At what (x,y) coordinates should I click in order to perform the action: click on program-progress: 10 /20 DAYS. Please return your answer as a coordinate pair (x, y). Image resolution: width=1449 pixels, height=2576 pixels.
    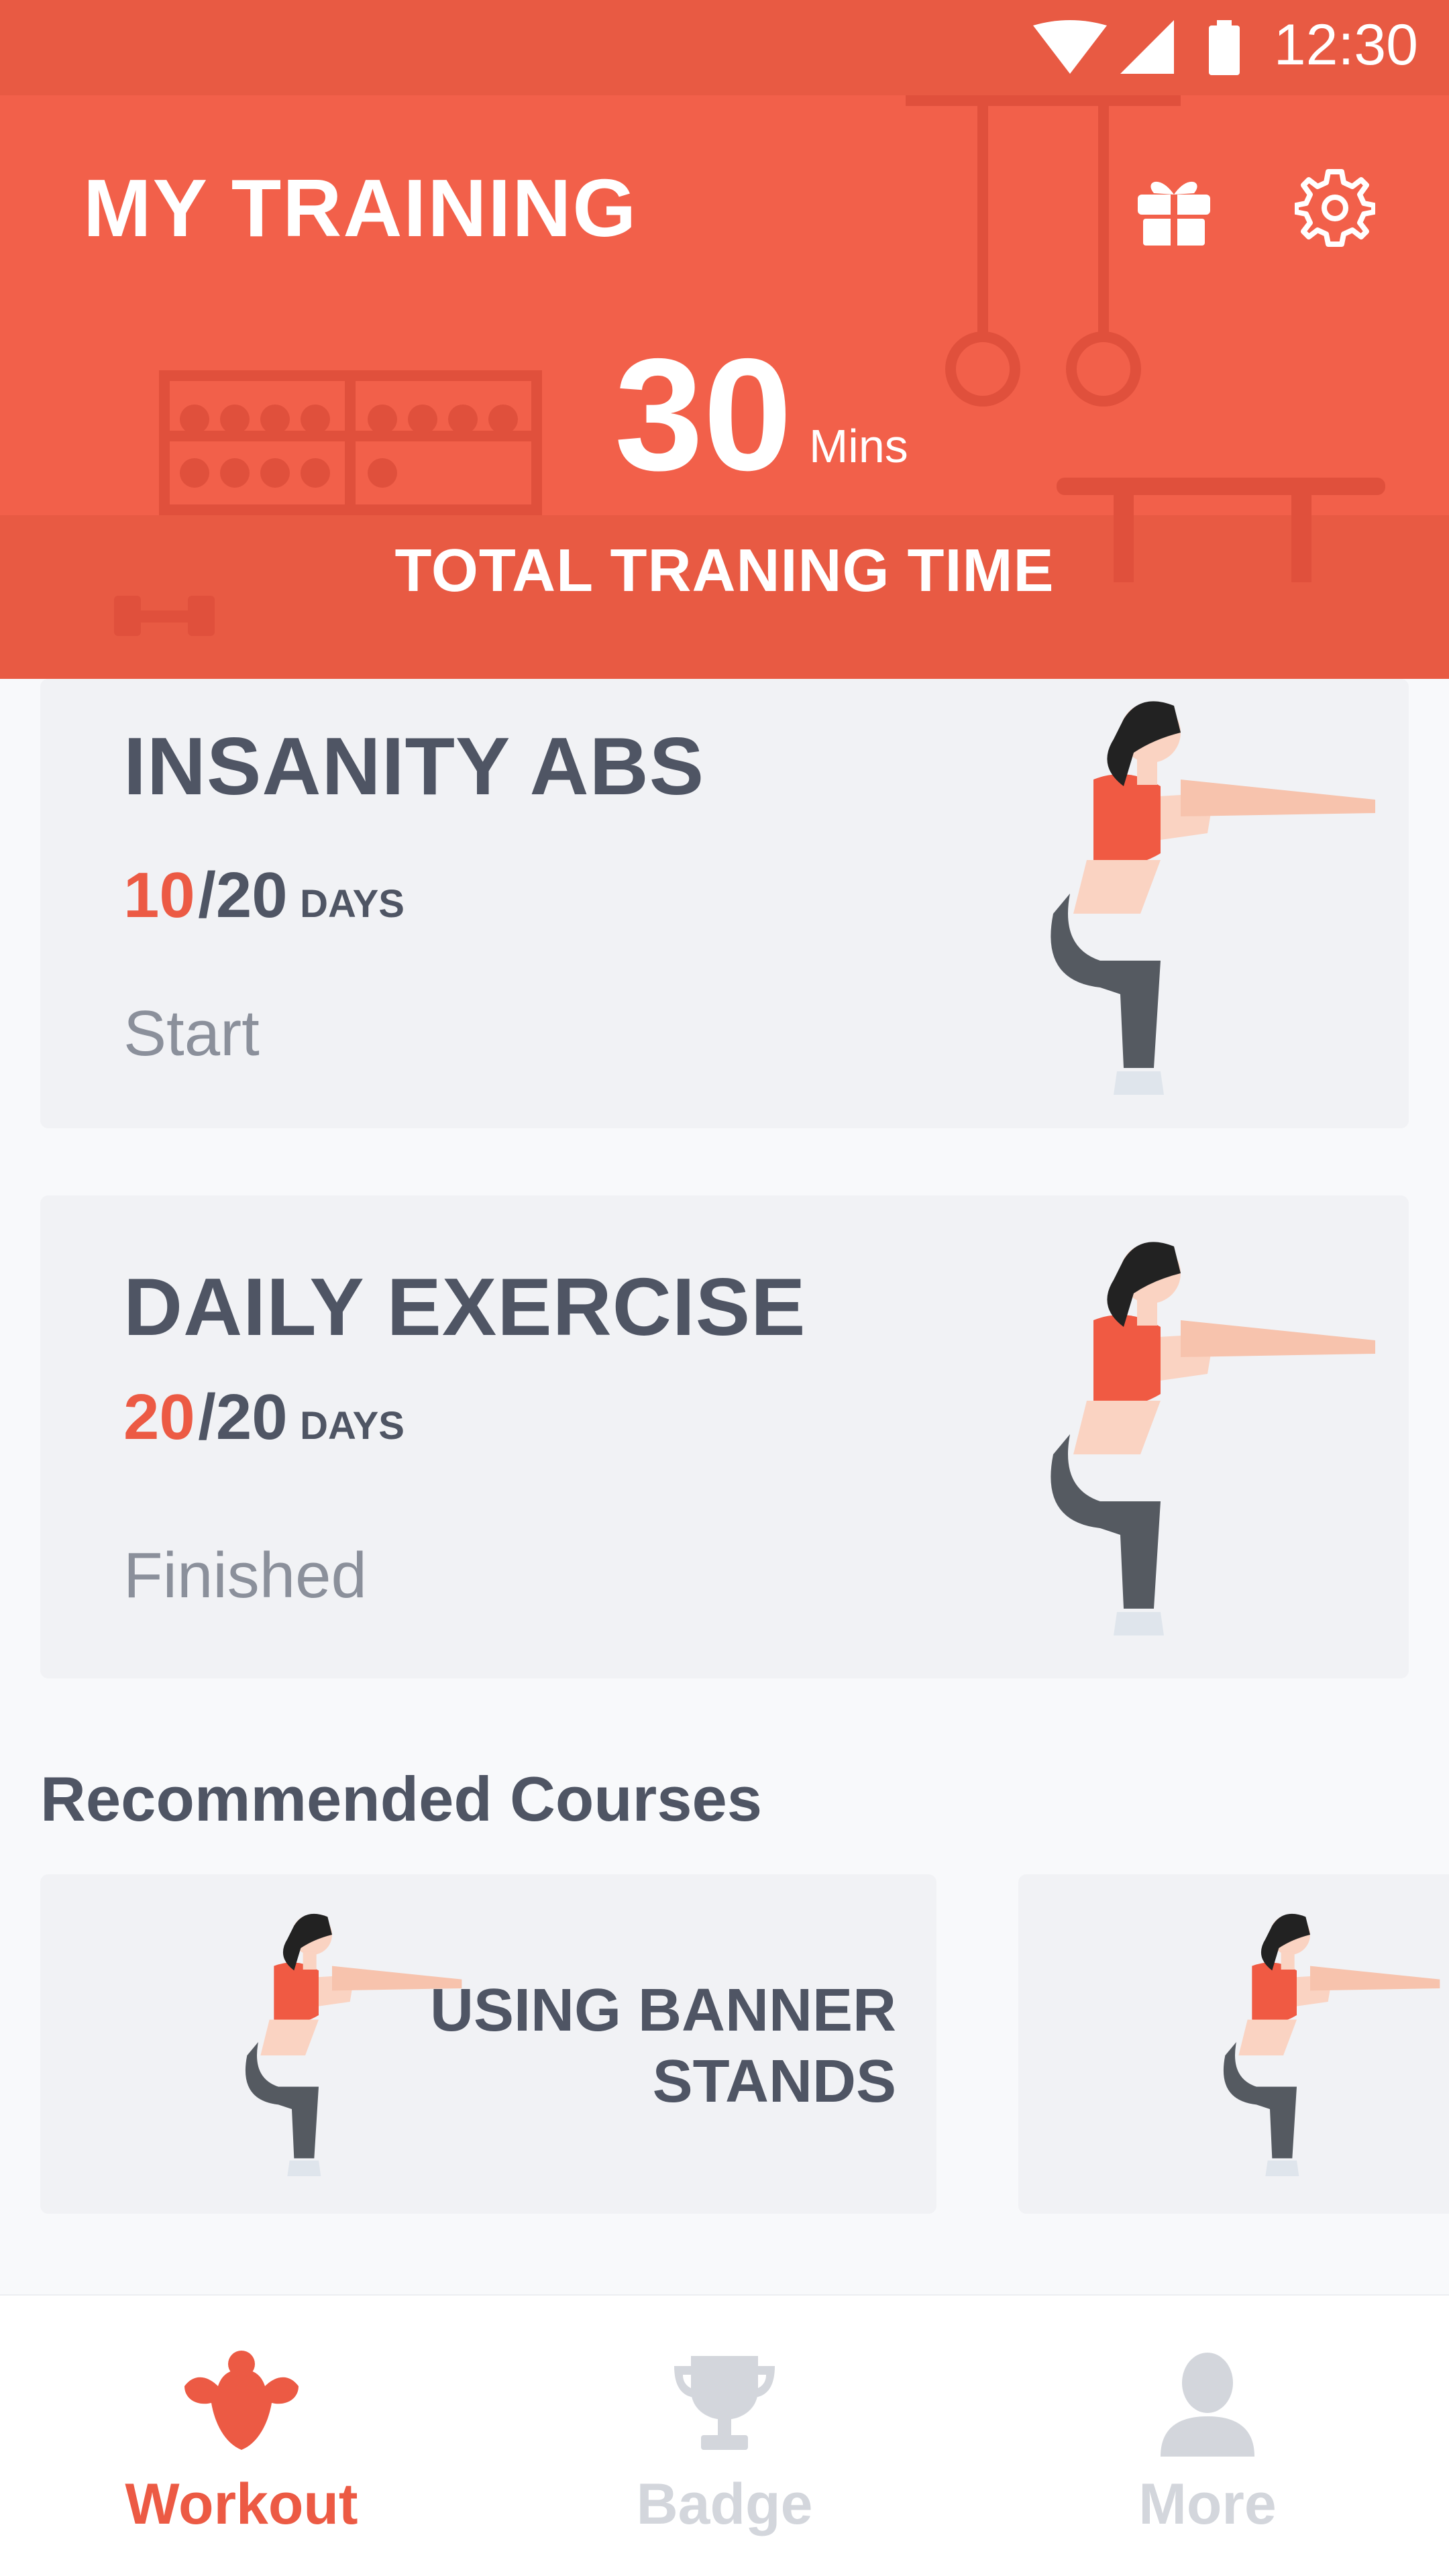
    Looking at the image, I should click on (264, 895).